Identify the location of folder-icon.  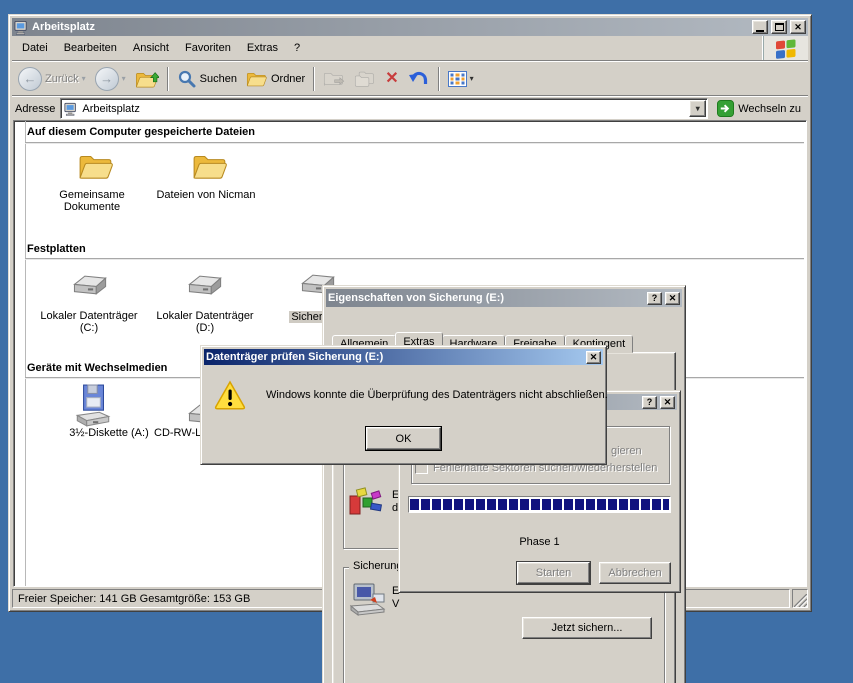
(210, 167).